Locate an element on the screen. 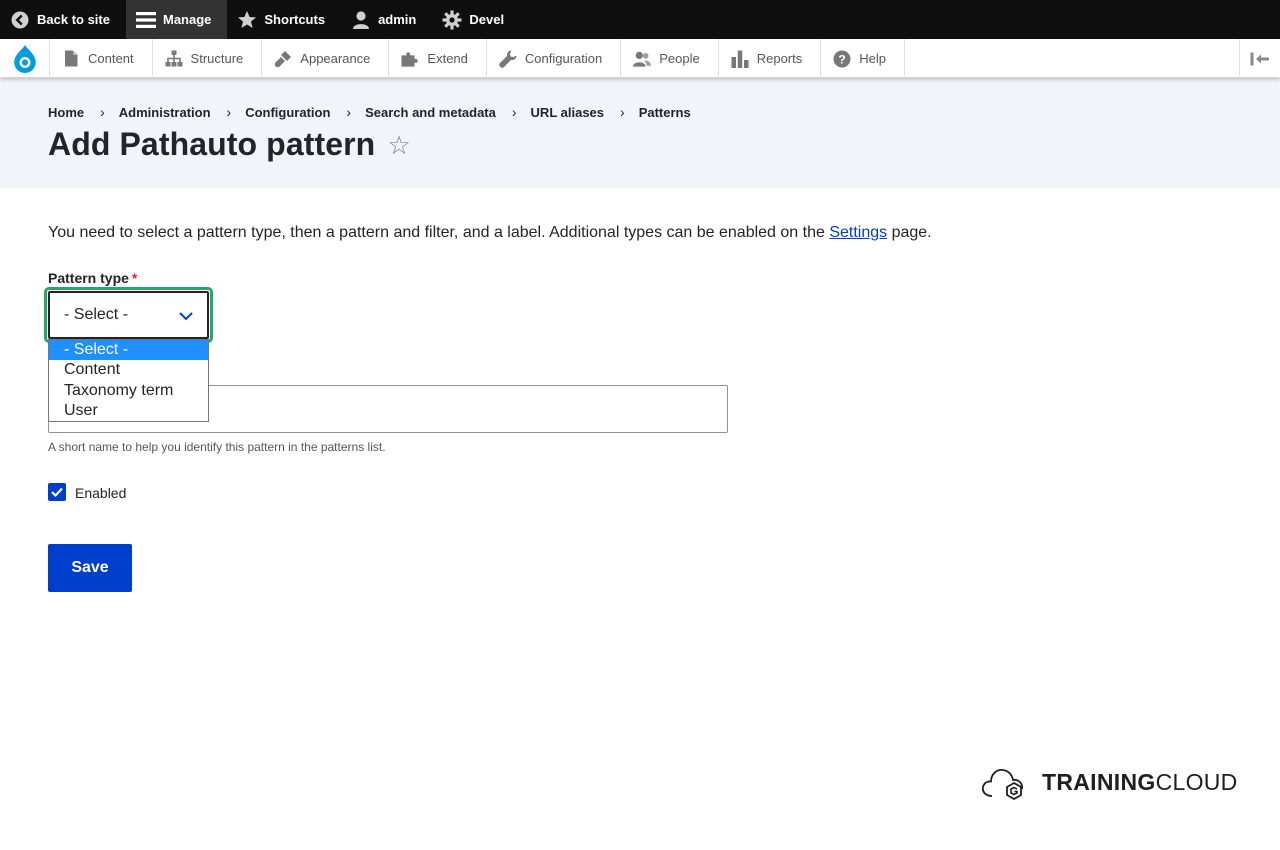 The image size is (1280, 850). user-tab: admin is located at coordinates (386, 19).